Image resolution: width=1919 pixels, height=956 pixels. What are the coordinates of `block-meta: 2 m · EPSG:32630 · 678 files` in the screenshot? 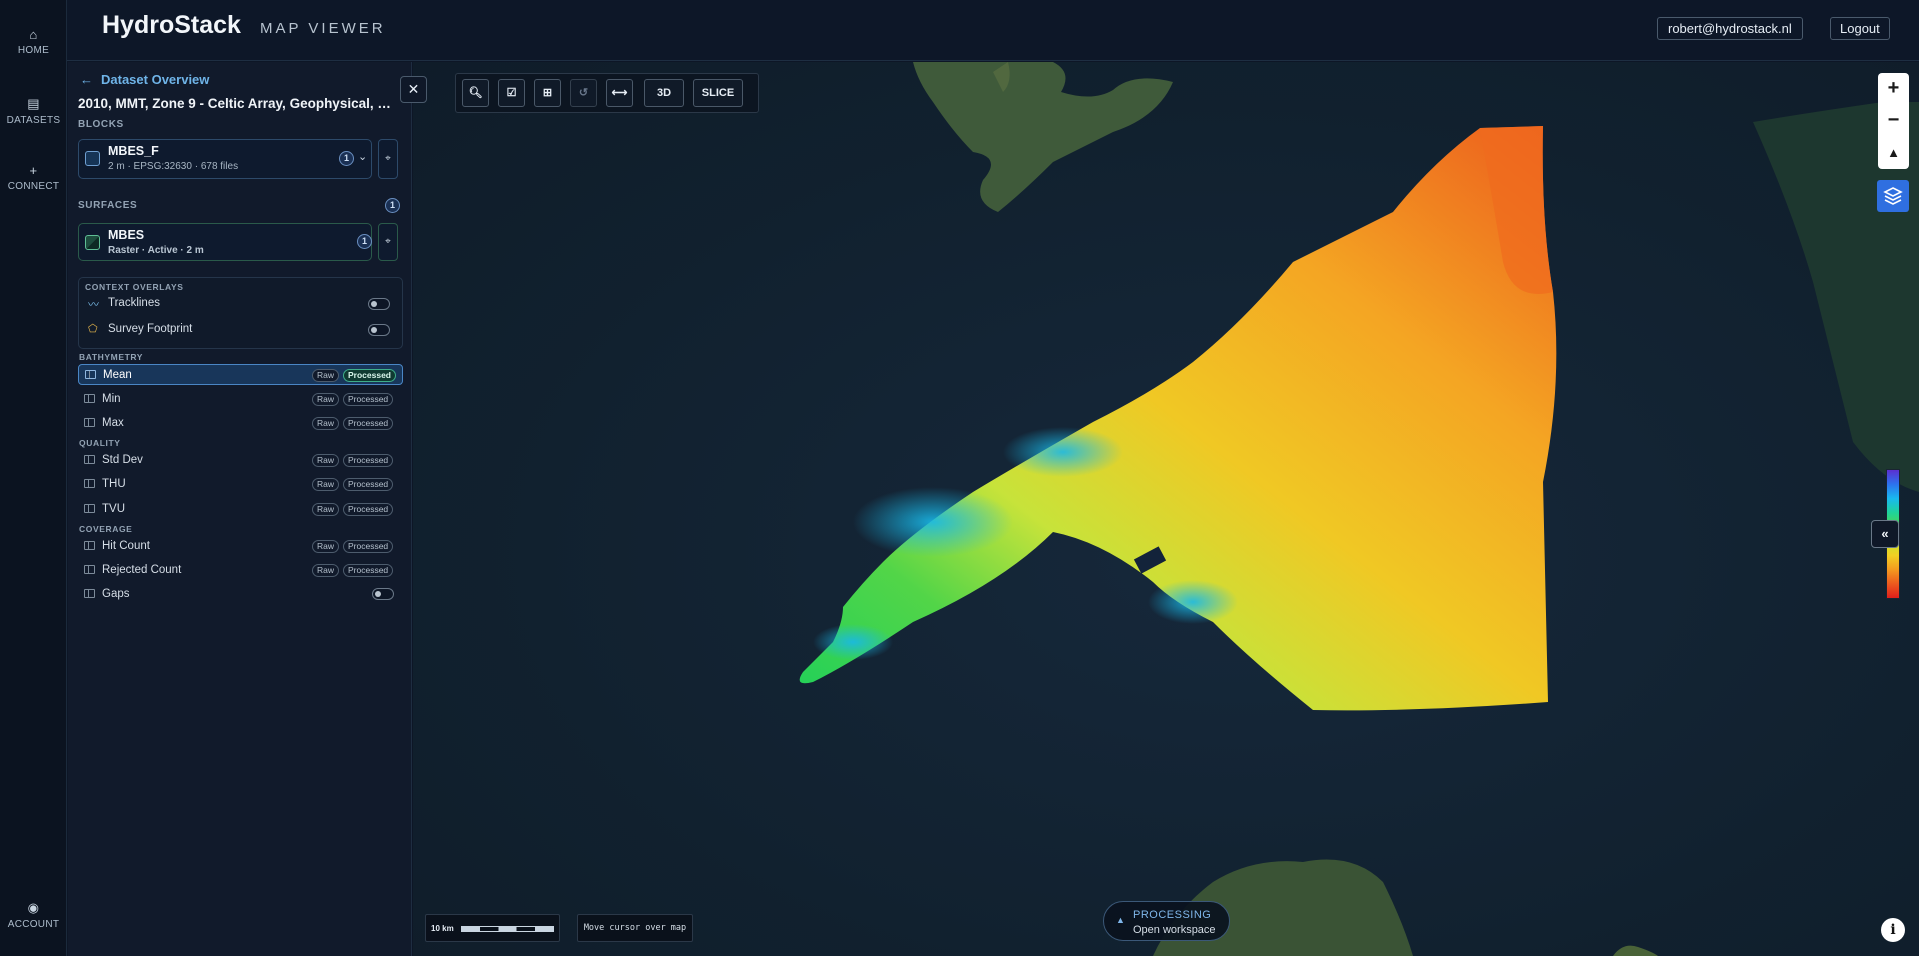 It's located at (173, 166).